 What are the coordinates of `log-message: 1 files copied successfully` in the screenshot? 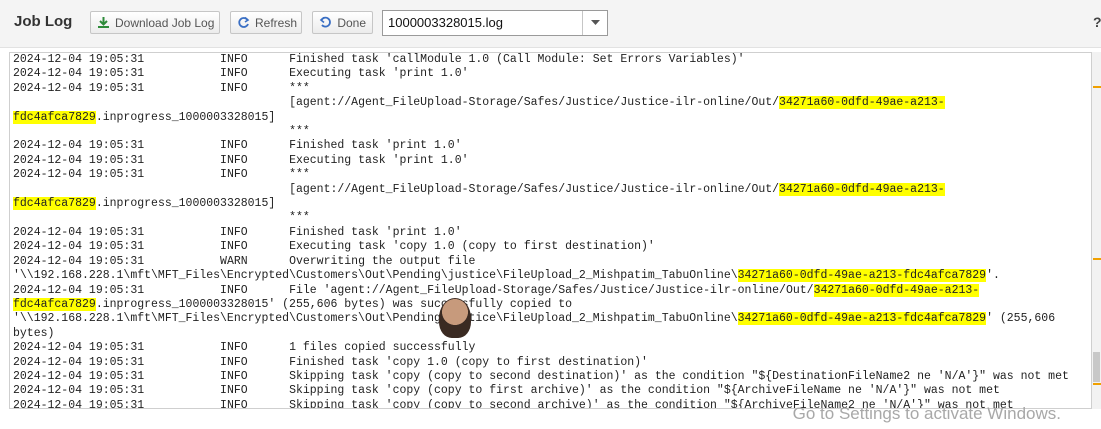 It's located at (382, 348).